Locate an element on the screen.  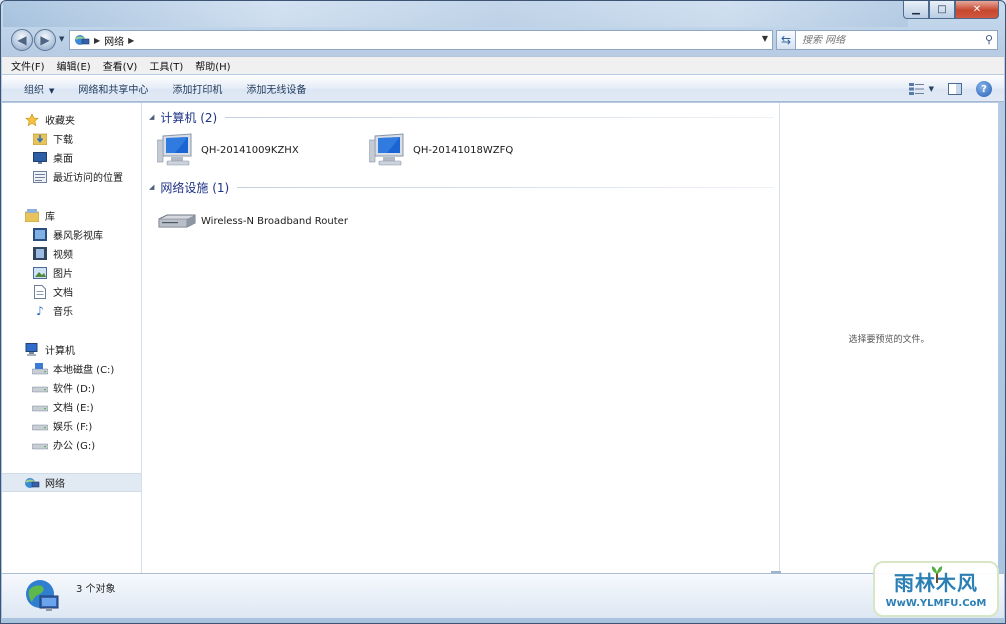
sidebar-item-favorites: 收藏夹 is located at coordinates (71, 119).